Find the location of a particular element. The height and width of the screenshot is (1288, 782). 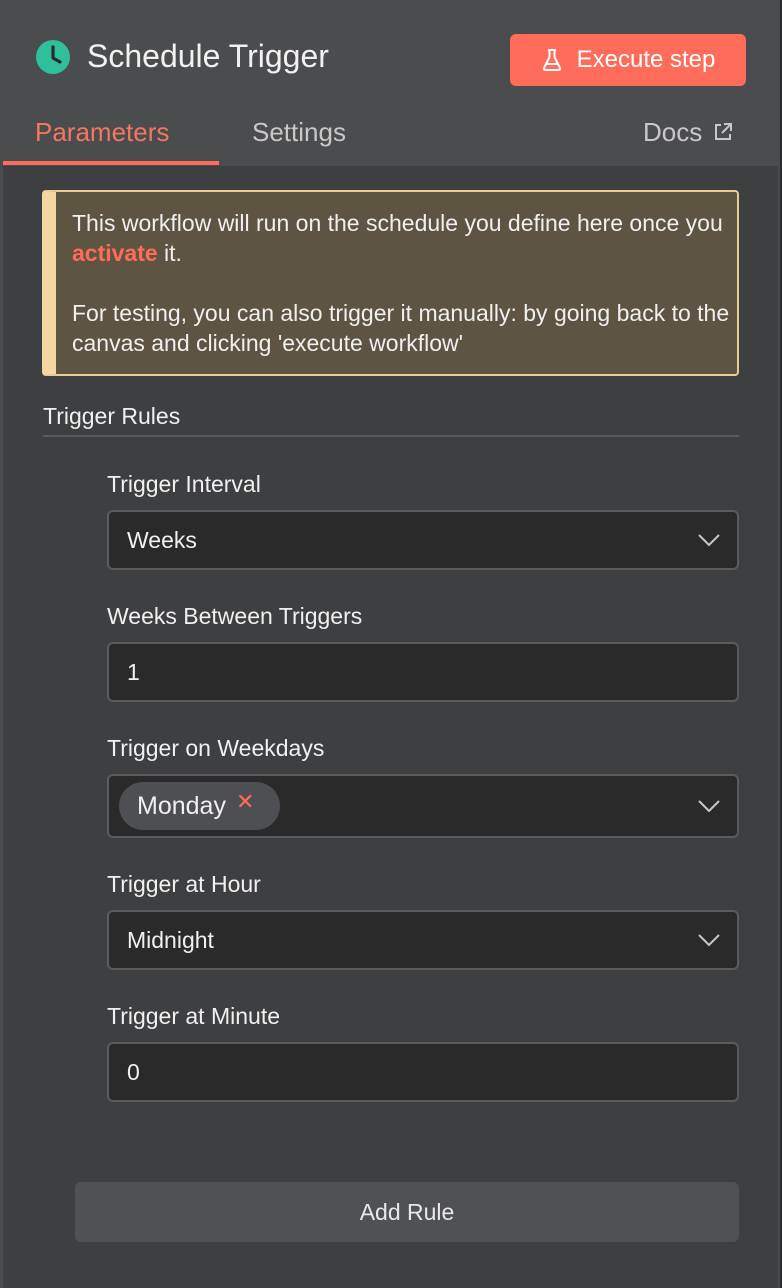

section-divider is located at coordinates (391, 436).